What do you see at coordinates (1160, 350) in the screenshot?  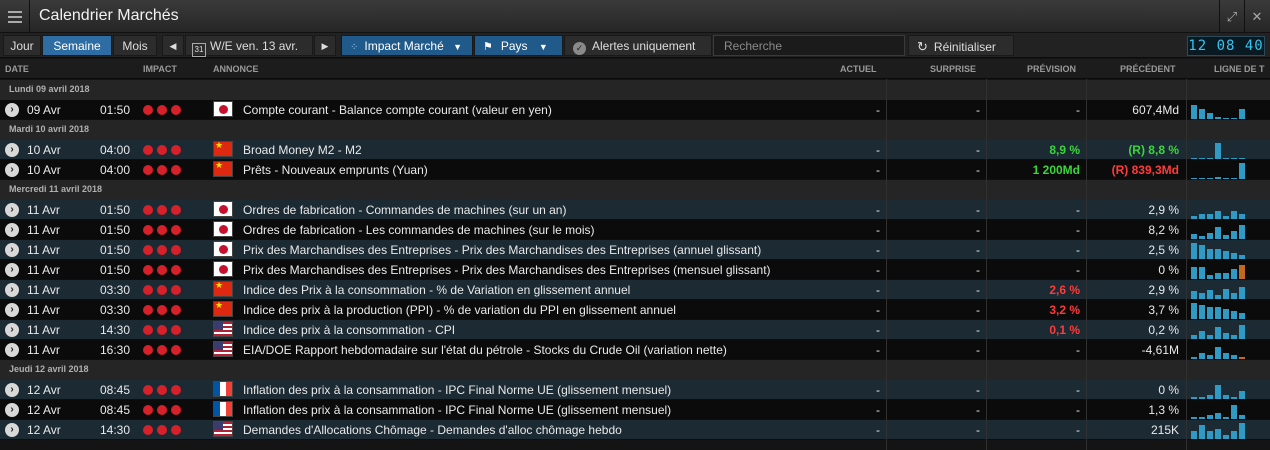 I see `event-previous: -4,61M` at bounding box center [1160, 350].